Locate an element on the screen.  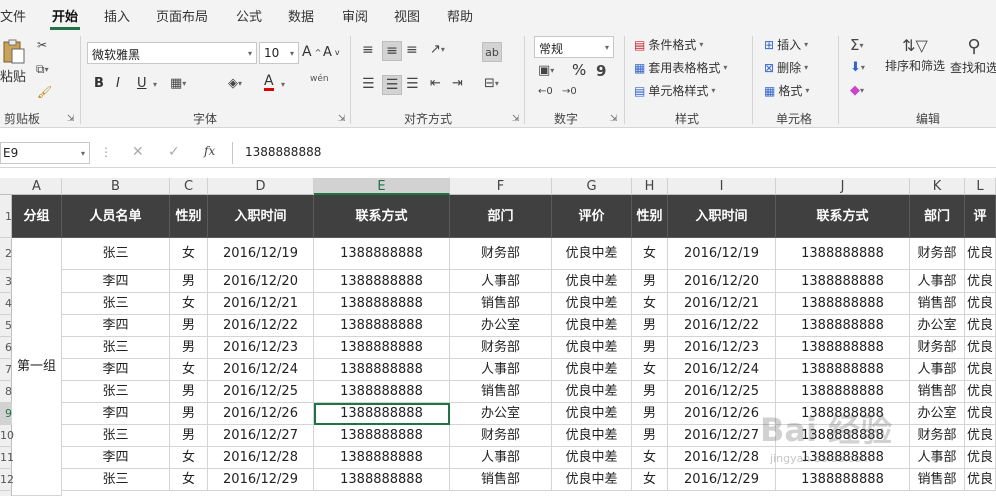
name-box: E9 ▾ is located at coordinates (45, 153).